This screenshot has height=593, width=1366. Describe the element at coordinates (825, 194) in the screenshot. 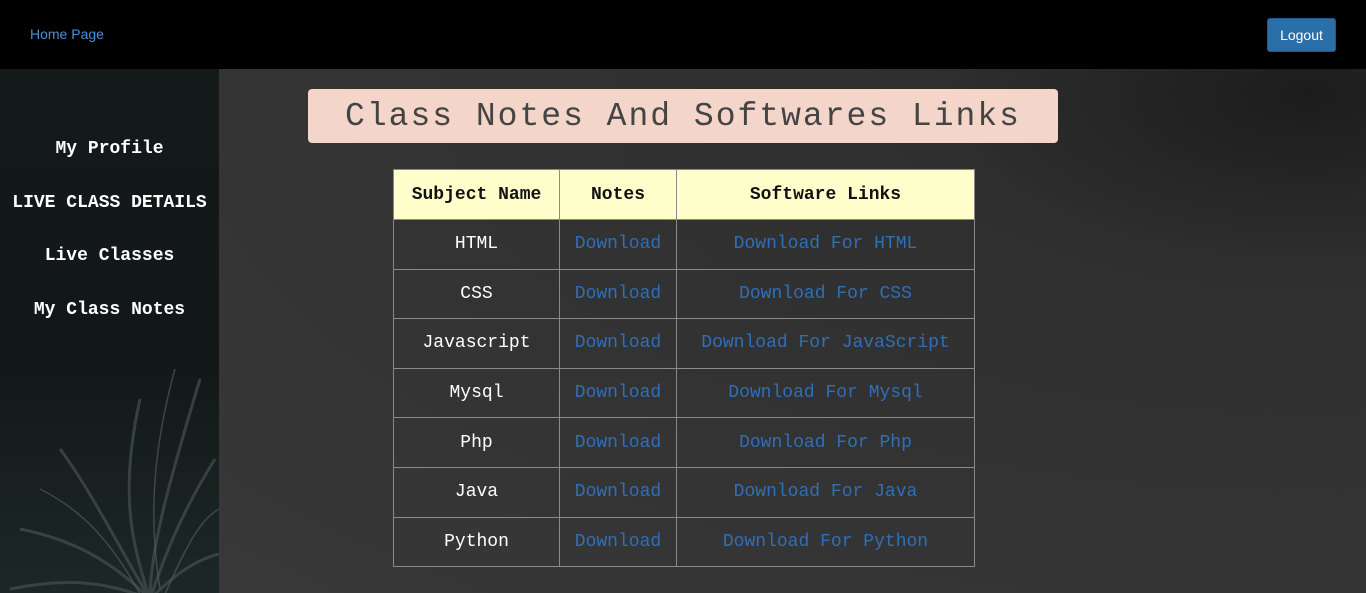

I see `header-software-links: Software Links` at that location.